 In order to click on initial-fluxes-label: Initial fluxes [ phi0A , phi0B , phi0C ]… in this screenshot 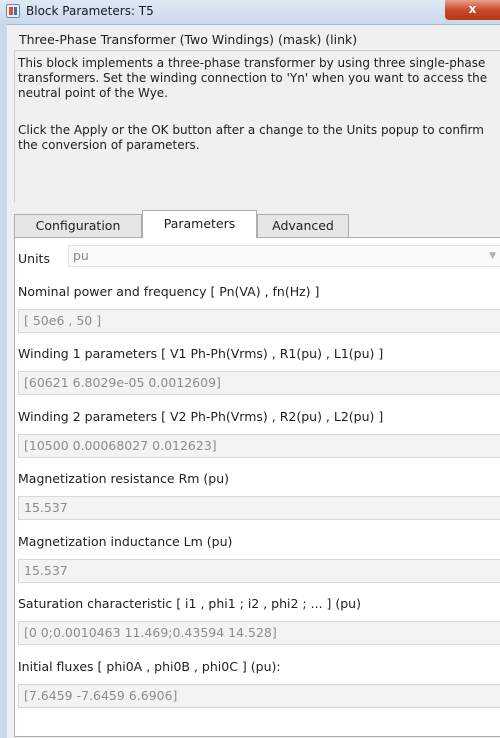, I will do `click(149, 666)`.